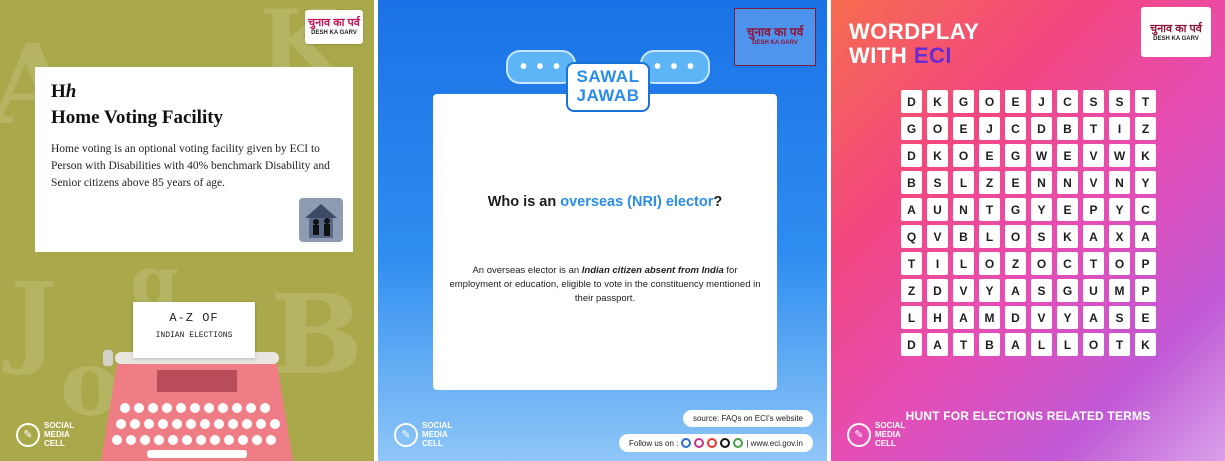  I want to click on threads-icon, so click(725, 443).